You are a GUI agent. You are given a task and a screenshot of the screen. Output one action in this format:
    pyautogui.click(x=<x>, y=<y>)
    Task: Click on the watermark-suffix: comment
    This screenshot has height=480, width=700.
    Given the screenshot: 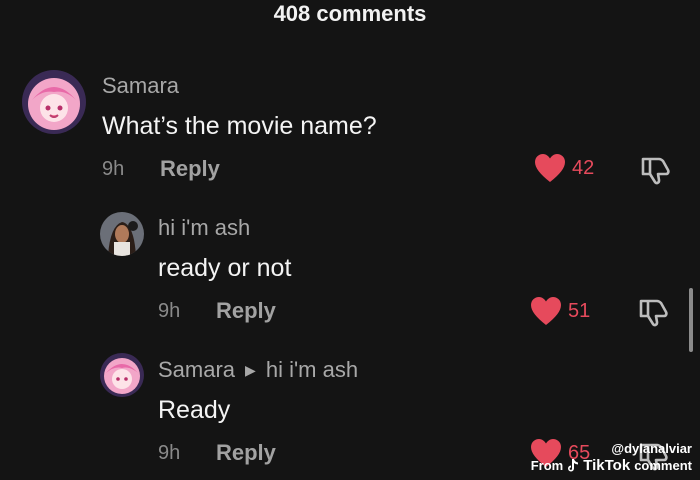 What is the action you would take?
    pyautogui.click(x=663, y=465)
    